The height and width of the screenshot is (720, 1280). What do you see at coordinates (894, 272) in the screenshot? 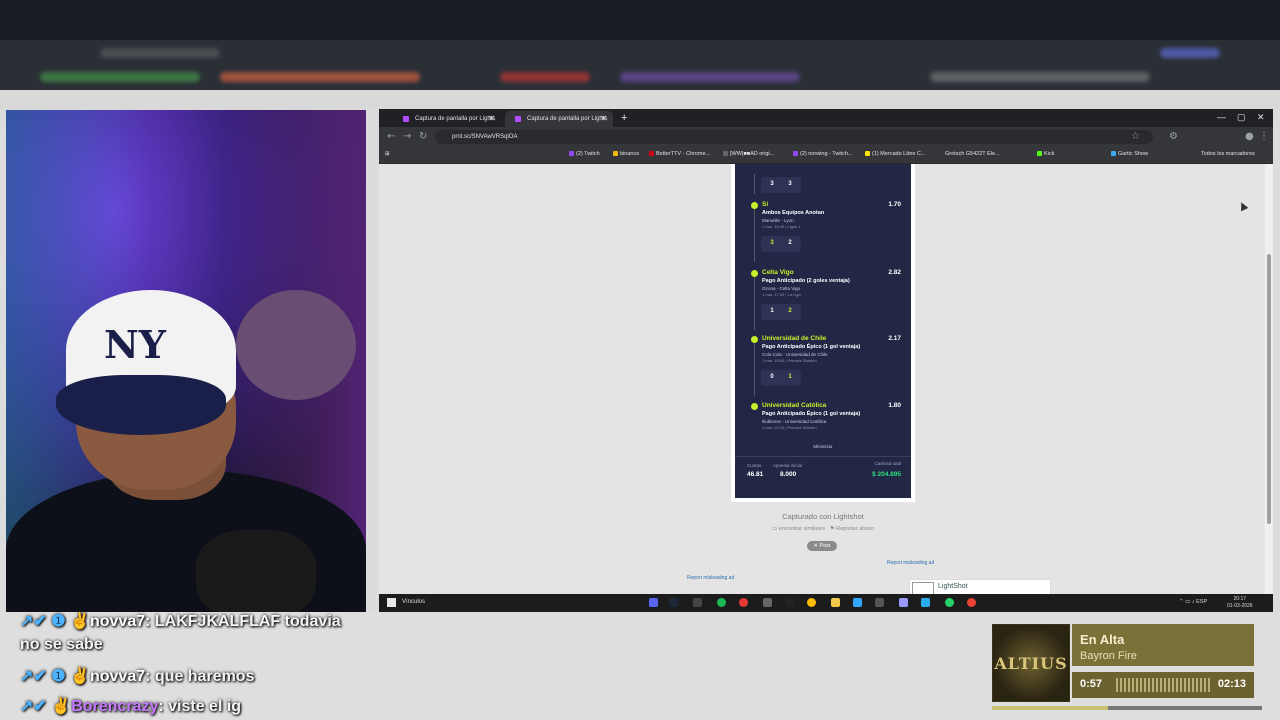
I see `selection-odd: 2.82` at bounding box center [894, 272].